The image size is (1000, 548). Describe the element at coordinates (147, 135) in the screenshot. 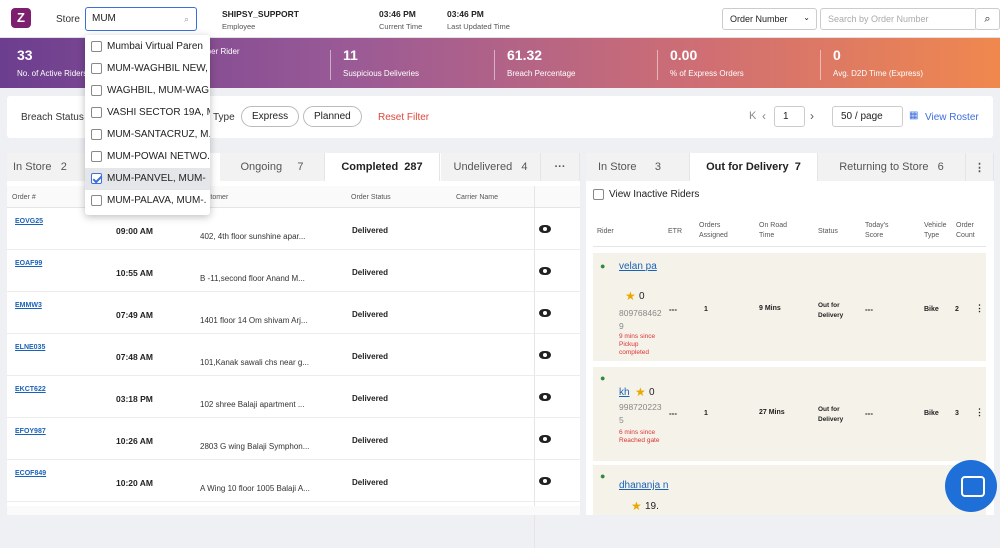

I see `store-option: MUM-SANTACRUZ, M.` at that location.